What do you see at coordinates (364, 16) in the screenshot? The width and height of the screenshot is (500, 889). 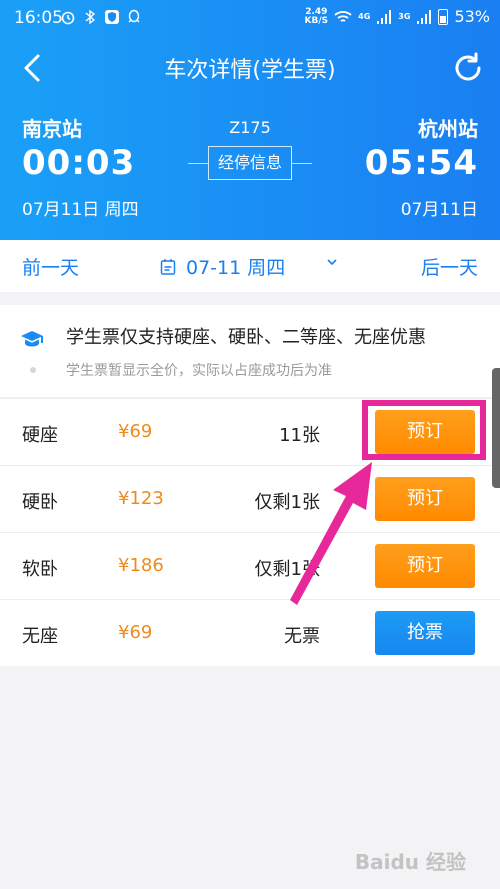 I see `signal-1-label: 4G` at bounding box center [364, 16].